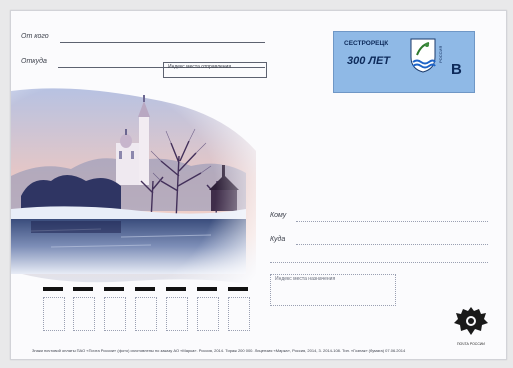 This screenshot has height=368, width=513. Describe the element at coordinates (404, 62) in the screenshot. I see `postage-stamp: СЕСТРОРЕЦК 300 ЛЕТ РОССИЯ В` at that location.